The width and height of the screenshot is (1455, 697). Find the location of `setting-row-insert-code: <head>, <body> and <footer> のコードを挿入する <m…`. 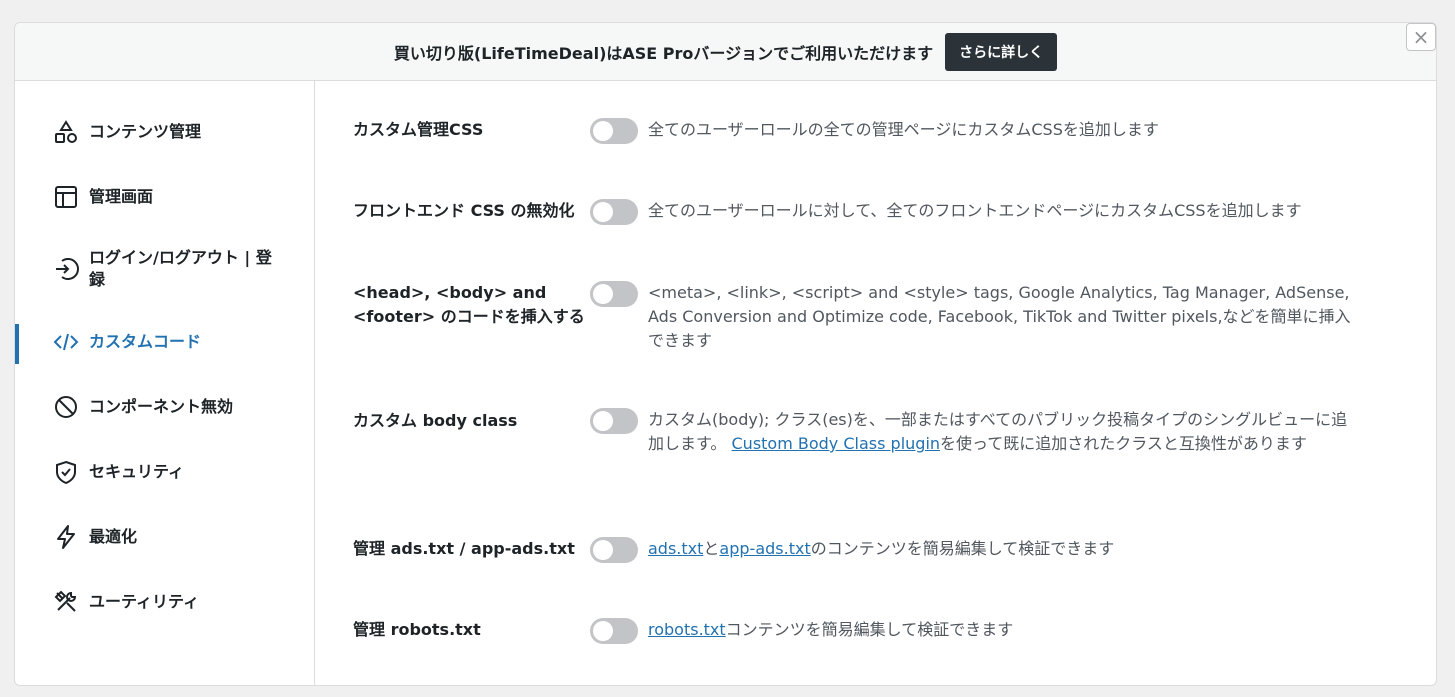

setting-row-insert-code: <head>, <body> and <footer> のコードを挿入する <m… is located at coordinates (875, 308).